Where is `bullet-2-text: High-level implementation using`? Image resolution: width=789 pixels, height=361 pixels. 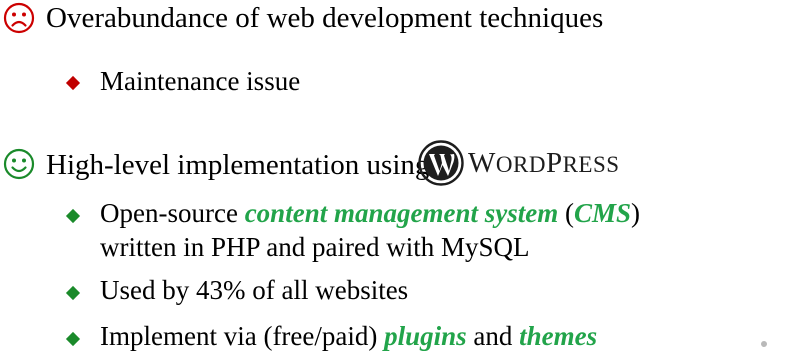
bullet-2-text: High-level implementation using is located at coordinates (238, 165).